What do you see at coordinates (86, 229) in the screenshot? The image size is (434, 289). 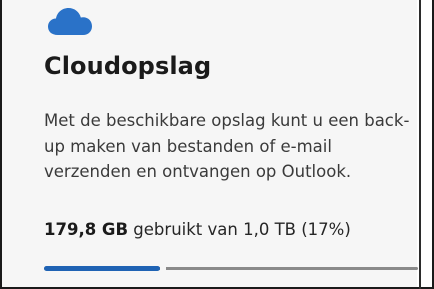 I see `storage-used-amount: 179,8 GB` at bounding box center [86, 229].